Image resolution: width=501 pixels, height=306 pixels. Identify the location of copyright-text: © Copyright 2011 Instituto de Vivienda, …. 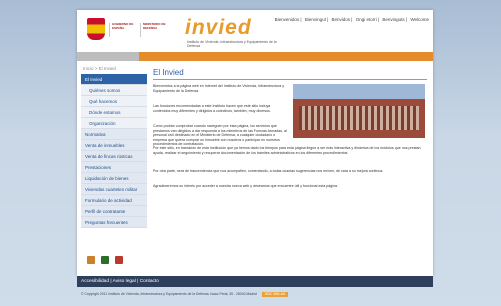
(169, 294).